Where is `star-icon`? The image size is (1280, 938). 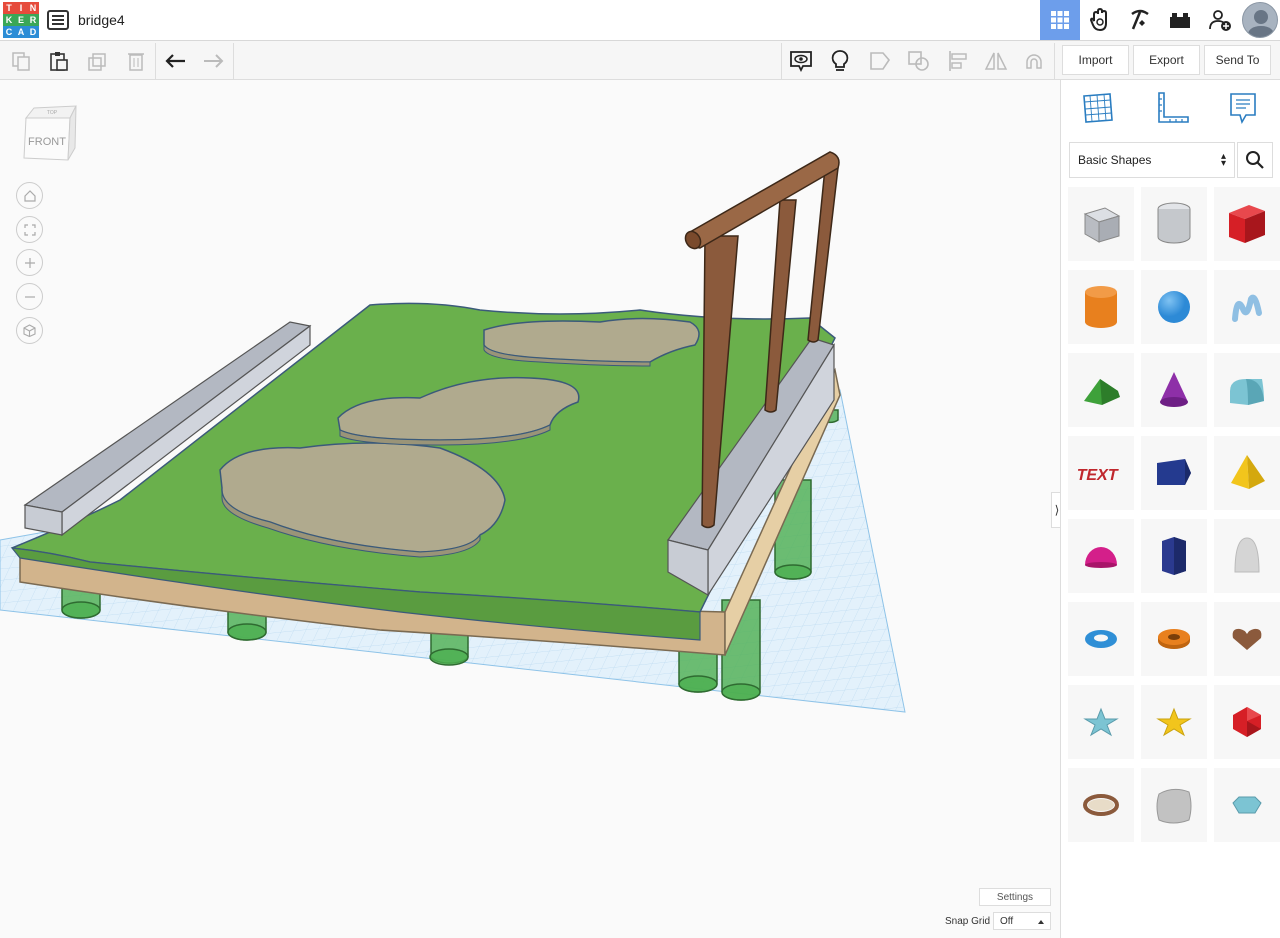
star-icon is located at coordinates (1101, 722).